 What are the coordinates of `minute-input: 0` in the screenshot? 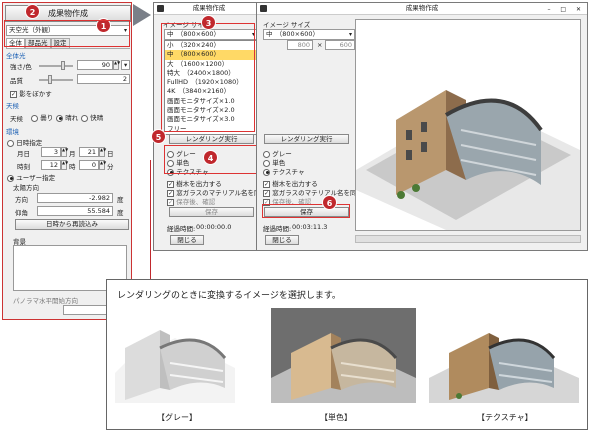 It's located at (89, 165).